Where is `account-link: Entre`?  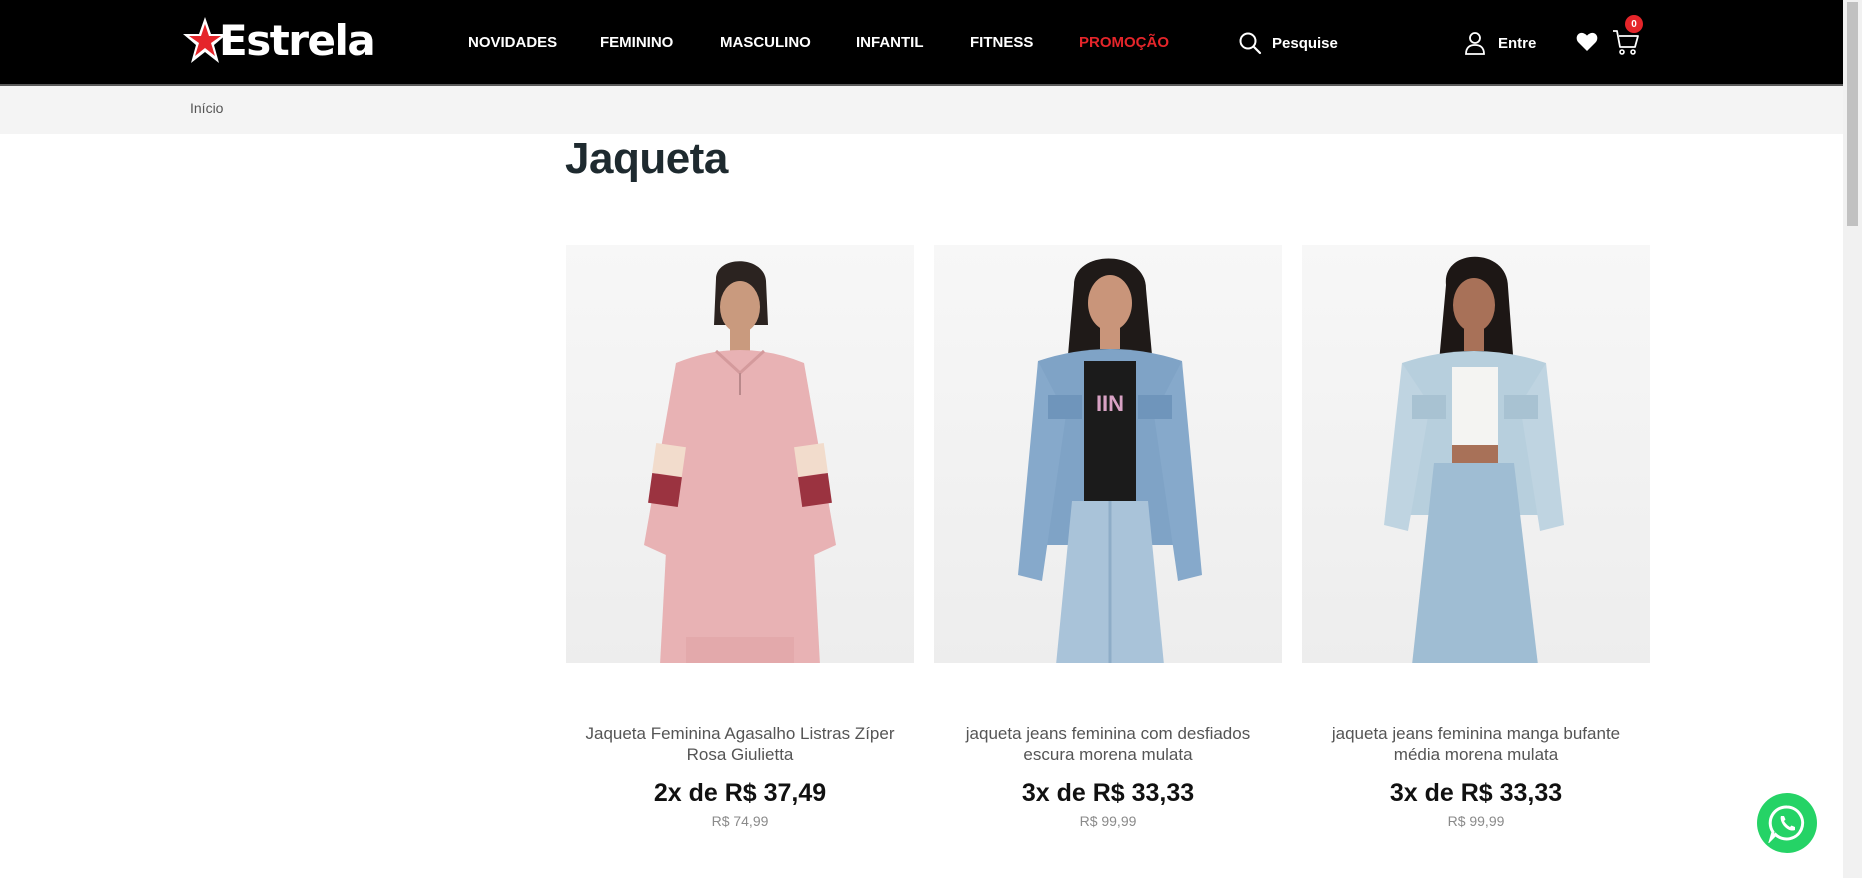 account-link: Entre is located at coordinates (1500, 43).